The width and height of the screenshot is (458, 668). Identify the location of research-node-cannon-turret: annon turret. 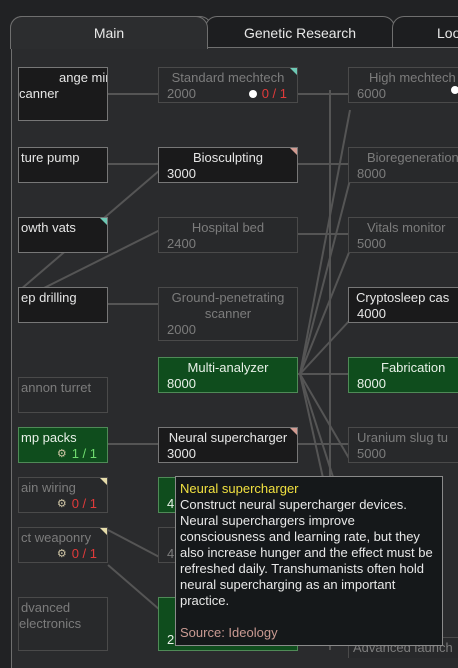
(63, 395).